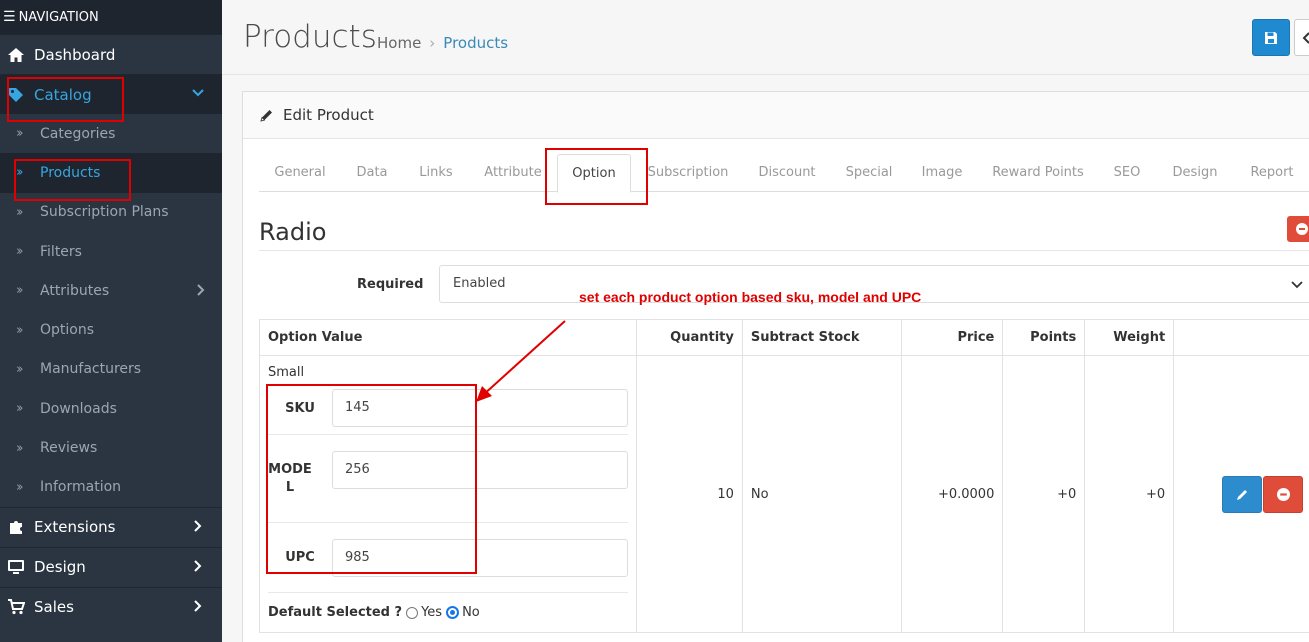 This screenshot has height=642, width=1309. What do you see at coordinates (290, 478) in the screenshot?
I see `model-label: MODEL` at bounding box center [290, 478].